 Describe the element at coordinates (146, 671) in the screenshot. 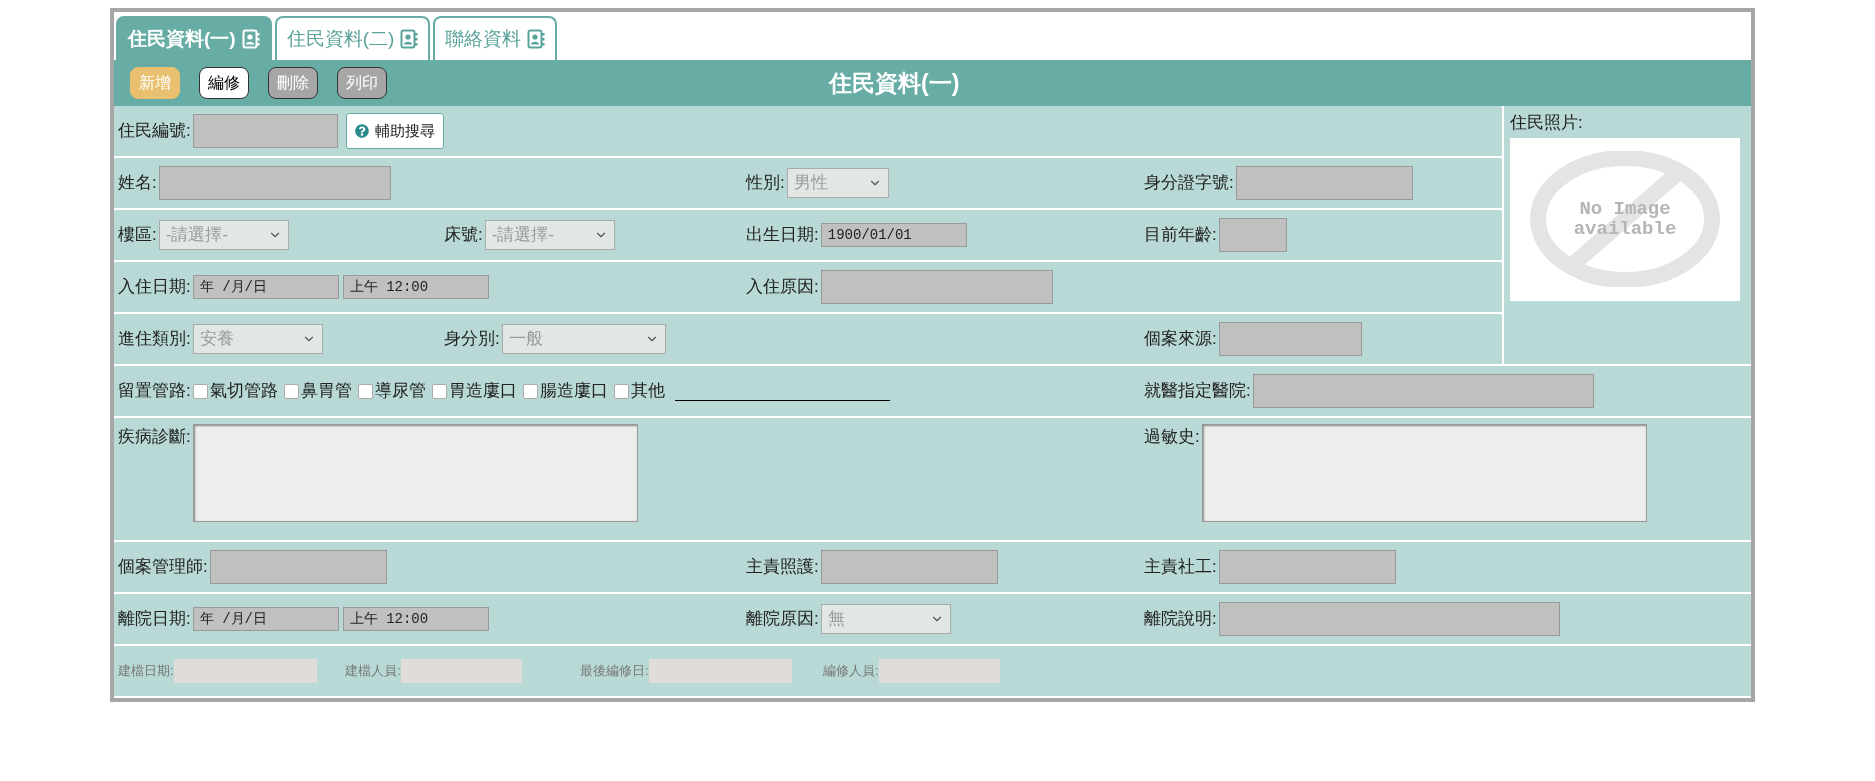

I see `meta-label: 建檔日期:` at that location.